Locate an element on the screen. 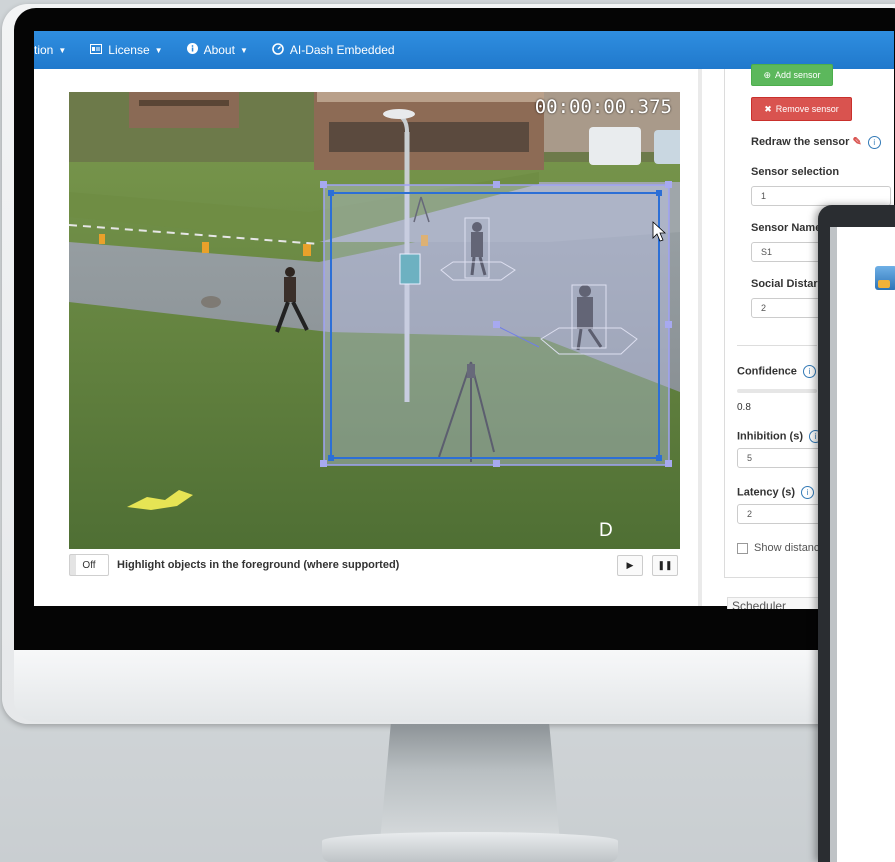 This screenshot has width=895, height=862. panel-divider is located at coordinates (700, 337).